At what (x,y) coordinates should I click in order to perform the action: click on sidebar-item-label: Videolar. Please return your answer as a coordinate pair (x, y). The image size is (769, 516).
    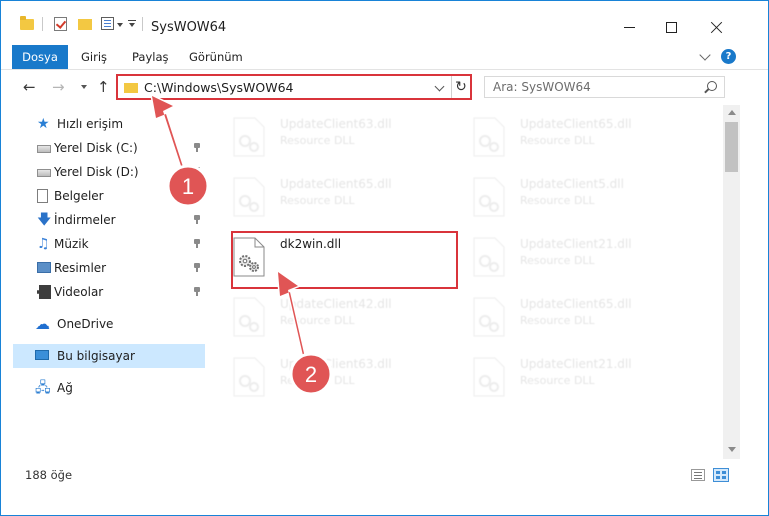
    Looking at the image, I should click on (79, 292).